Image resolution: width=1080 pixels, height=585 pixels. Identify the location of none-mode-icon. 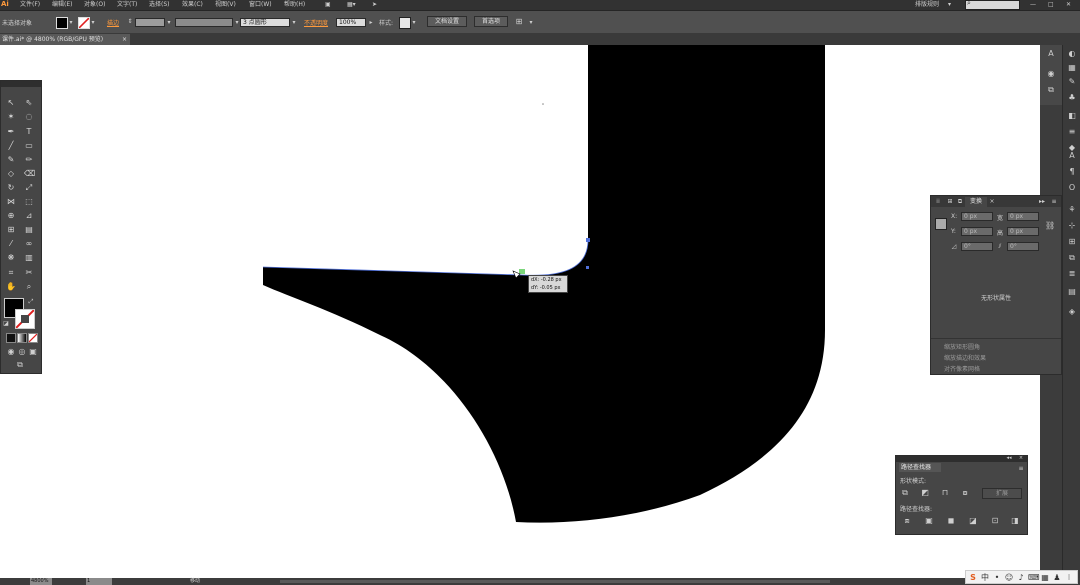
(33, 338).